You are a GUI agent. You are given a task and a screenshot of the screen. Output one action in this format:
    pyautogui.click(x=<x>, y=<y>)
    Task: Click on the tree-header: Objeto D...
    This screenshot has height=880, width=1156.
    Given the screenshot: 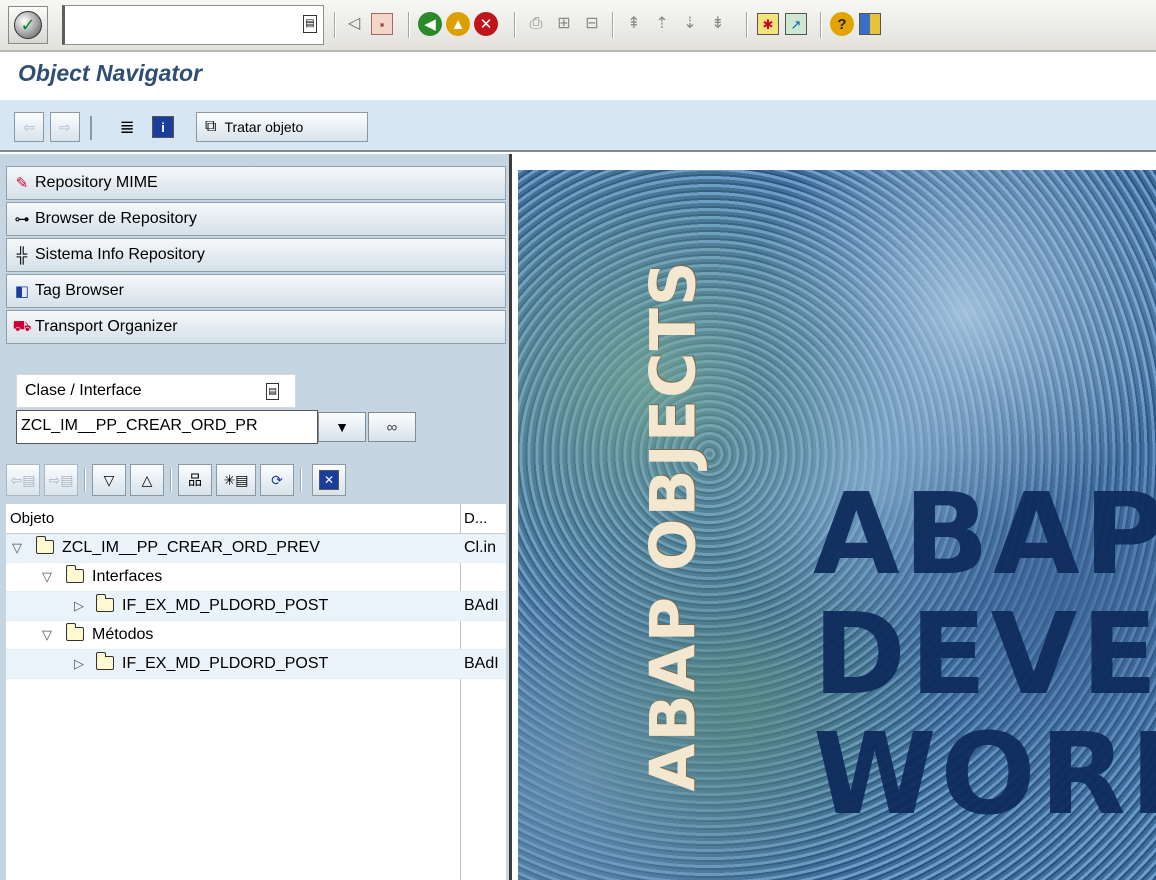 What is the action you would take?
    pyautogui.click(x=256, y=519)
    